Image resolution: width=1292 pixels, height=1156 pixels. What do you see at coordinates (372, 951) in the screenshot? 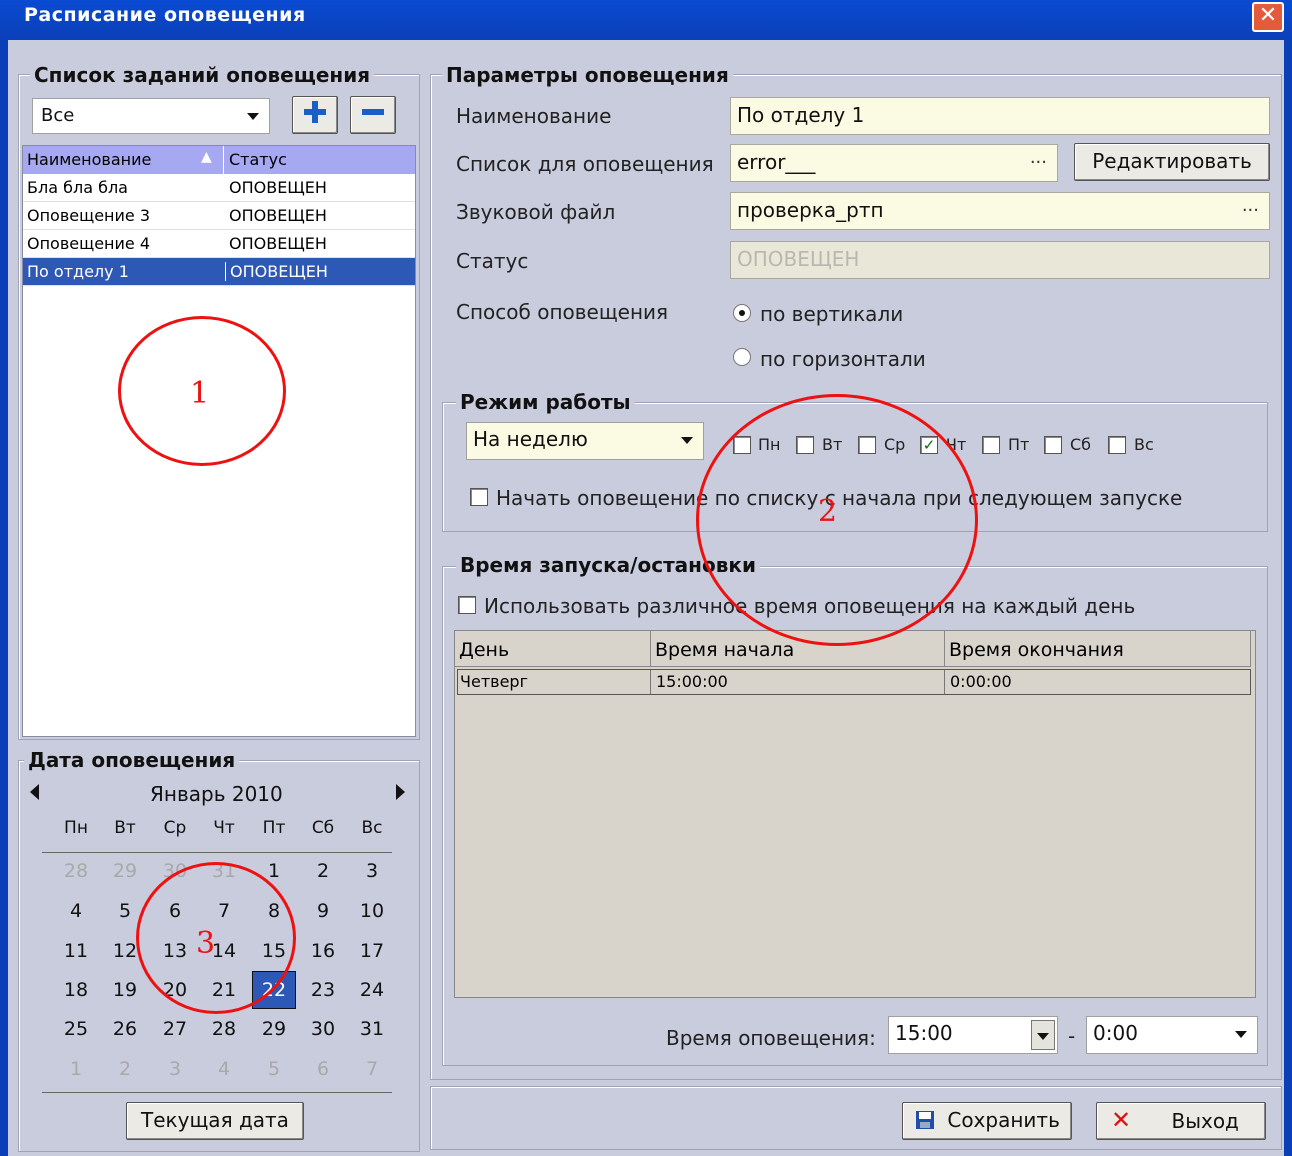
I see `calendar-day: 17` at bounding box center [372, 951].